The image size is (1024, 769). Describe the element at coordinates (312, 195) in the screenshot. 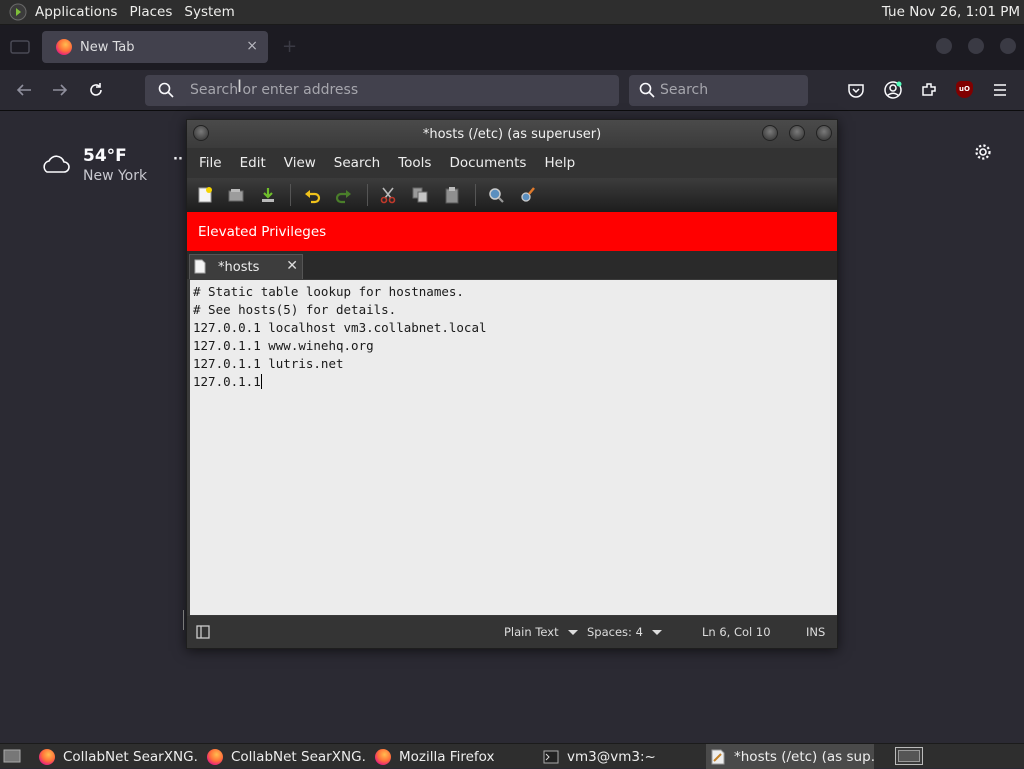

I see `undo-icon` at that location.